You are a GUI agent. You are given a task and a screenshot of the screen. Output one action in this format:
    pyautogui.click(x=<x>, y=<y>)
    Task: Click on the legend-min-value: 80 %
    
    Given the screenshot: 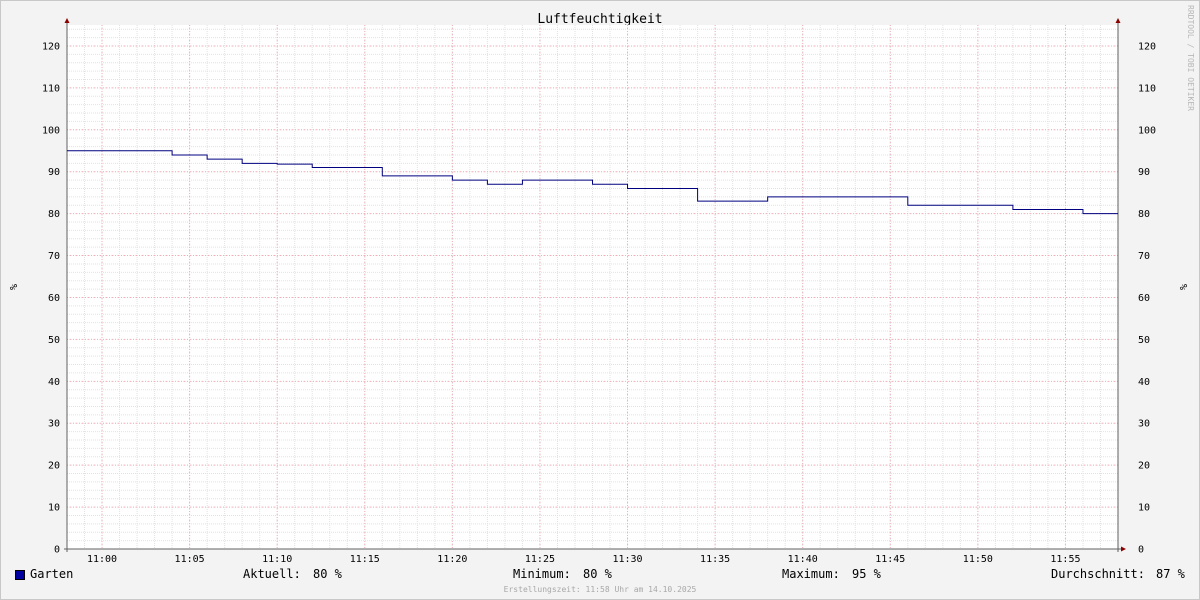 What is the action you would take?
    pyautogui.click(x=597, y=574)
    